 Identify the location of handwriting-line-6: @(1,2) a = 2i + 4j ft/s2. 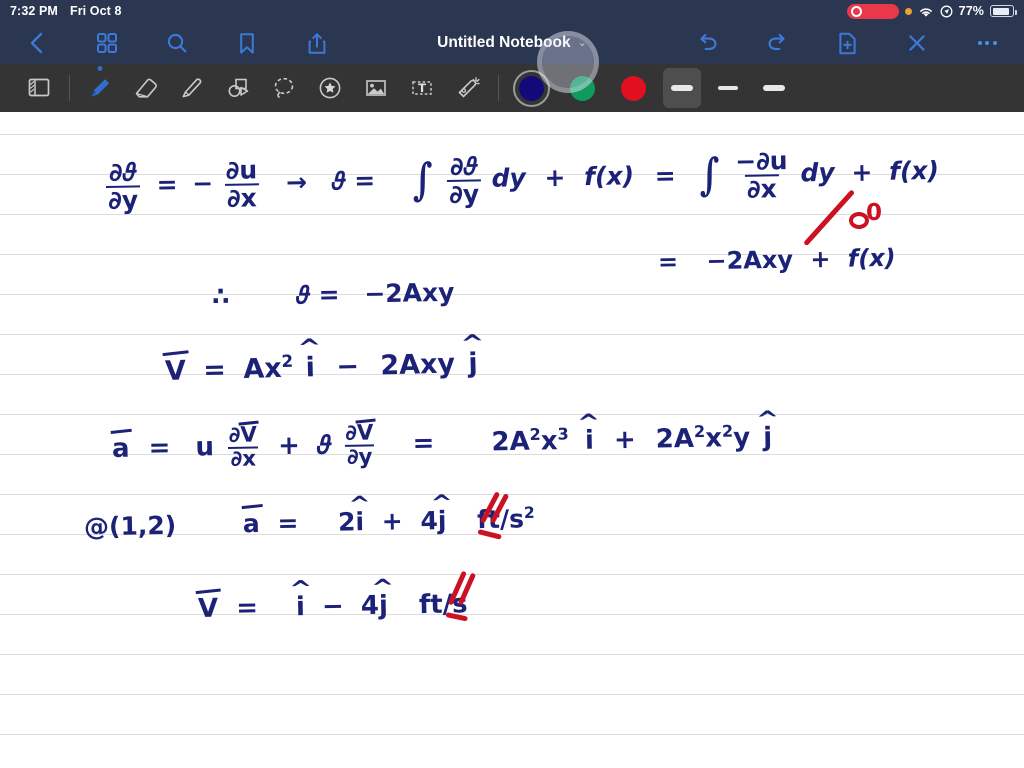
(309, 522).